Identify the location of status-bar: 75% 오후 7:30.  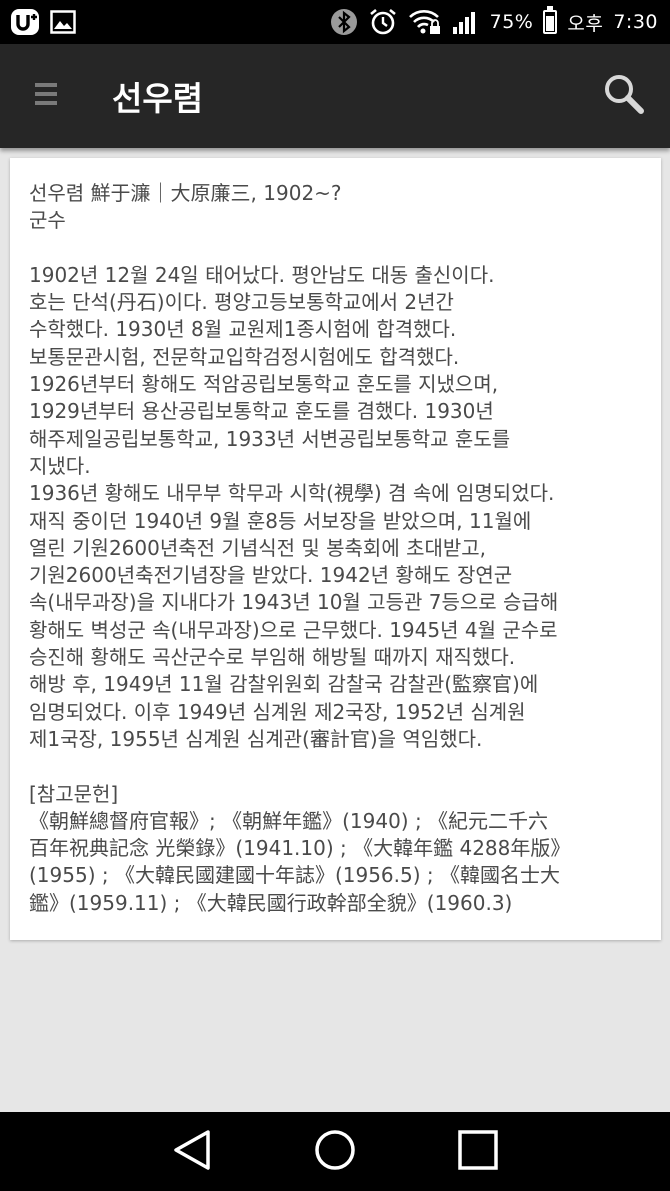
(335, 22).